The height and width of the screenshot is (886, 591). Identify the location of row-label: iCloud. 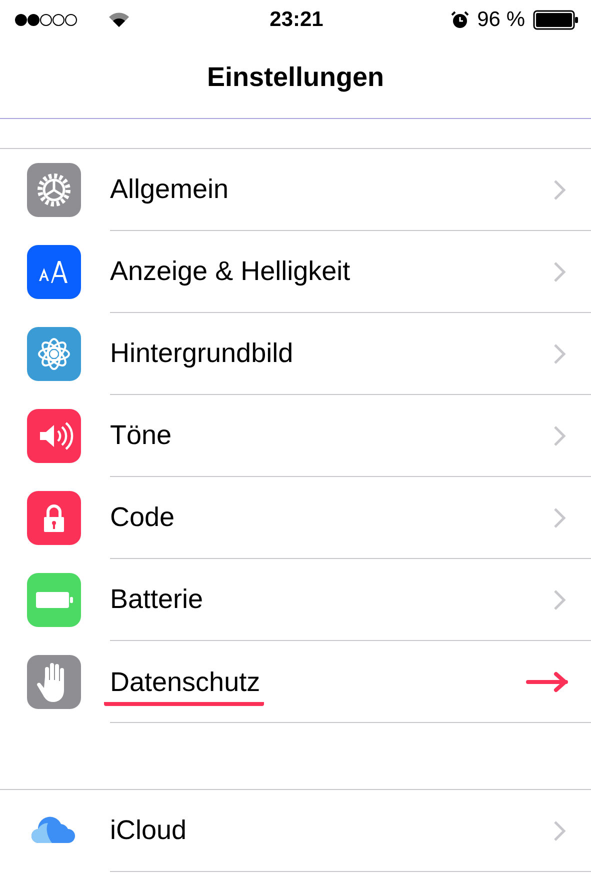
(148, 830).